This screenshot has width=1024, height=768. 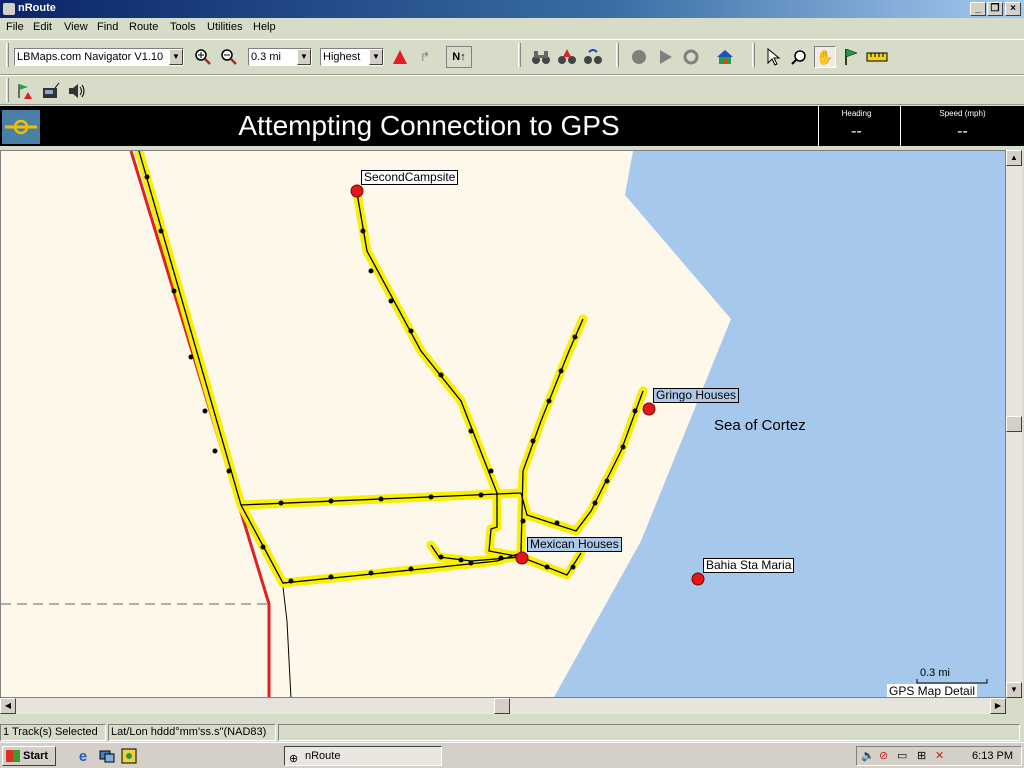 I want to click on waypoint-route-icon, so click(x=25, y=91).